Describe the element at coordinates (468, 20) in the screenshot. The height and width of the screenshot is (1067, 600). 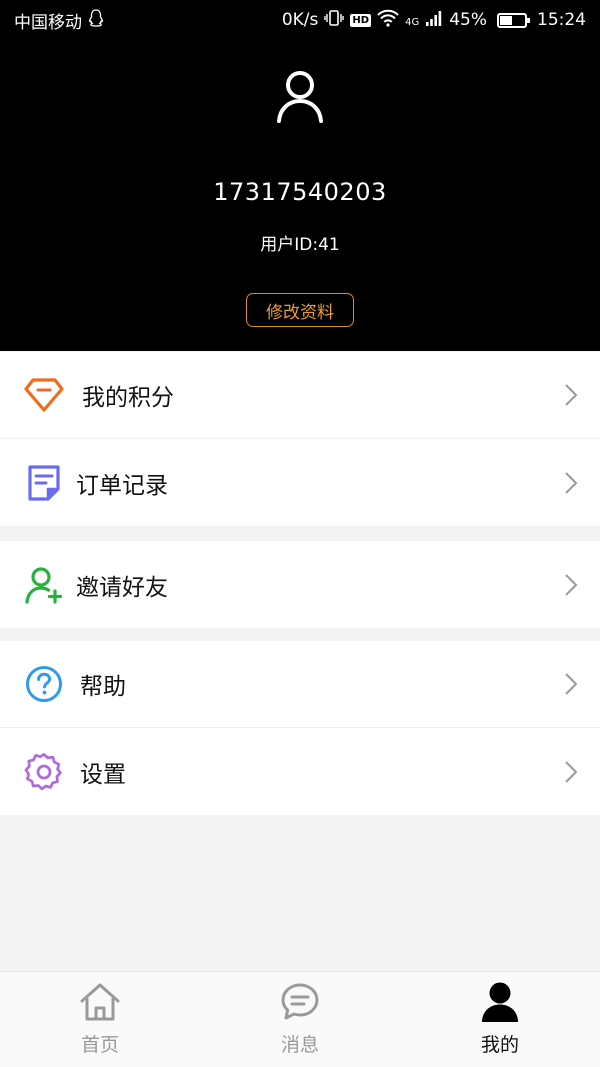
I see `battery-percent: 45%` at that location.